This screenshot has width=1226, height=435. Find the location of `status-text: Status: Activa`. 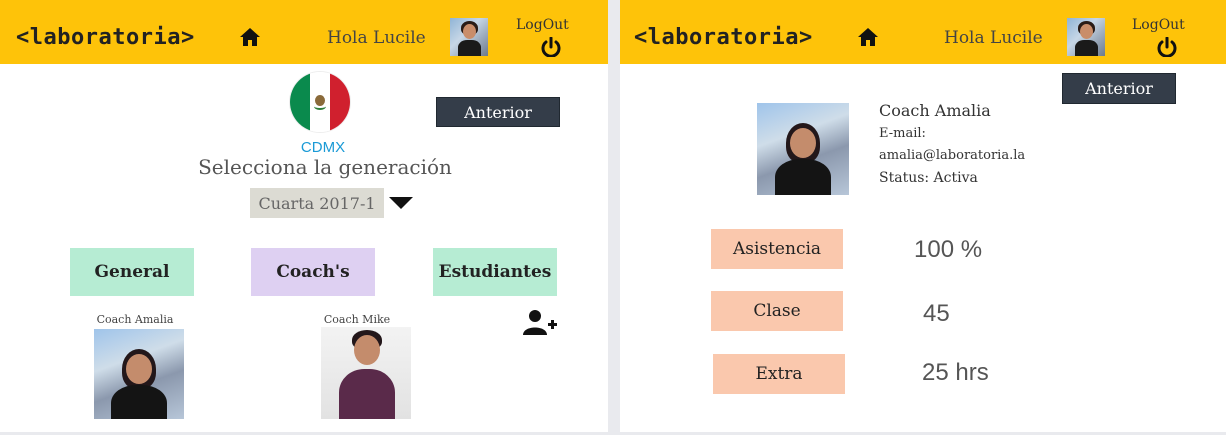

status-text: Status: Activa is located at coordinates (928, 178).